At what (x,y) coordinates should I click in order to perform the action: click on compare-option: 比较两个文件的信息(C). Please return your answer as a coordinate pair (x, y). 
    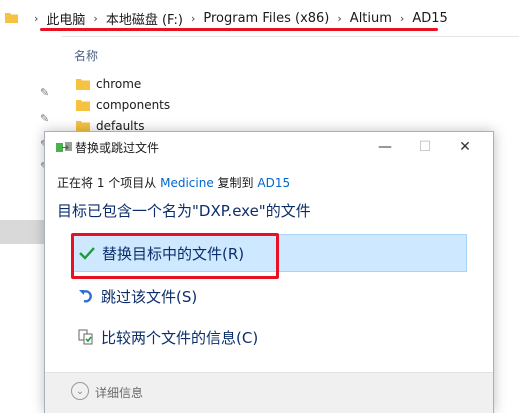
    Looking at the image, I should click on (269, 337).